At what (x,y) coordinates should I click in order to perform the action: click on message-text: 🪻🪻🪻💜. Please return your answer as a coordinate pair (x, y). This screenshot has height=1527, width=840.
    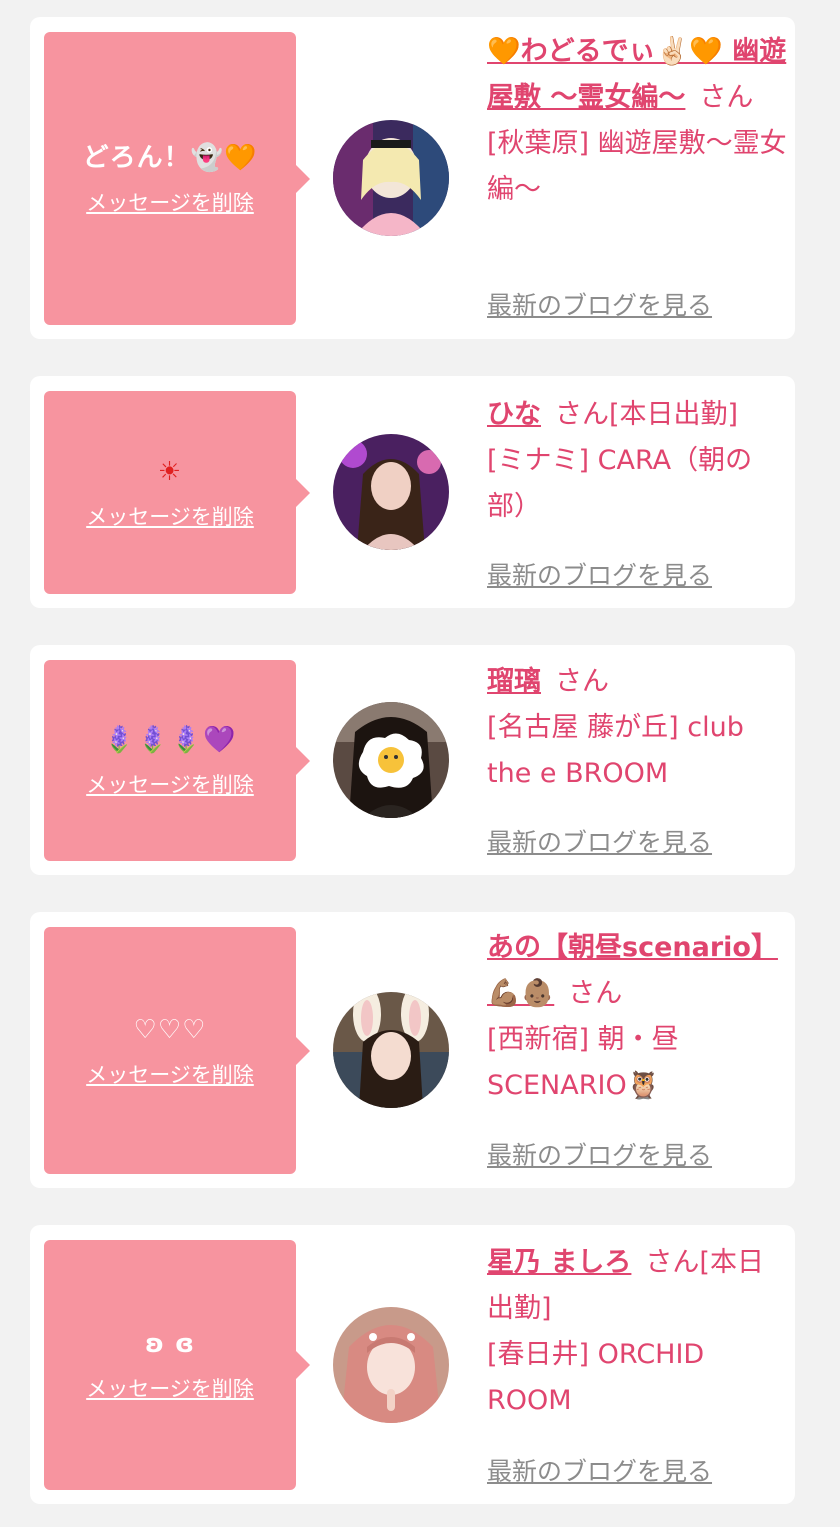
    Looking at the image, I should click on (170, 739).